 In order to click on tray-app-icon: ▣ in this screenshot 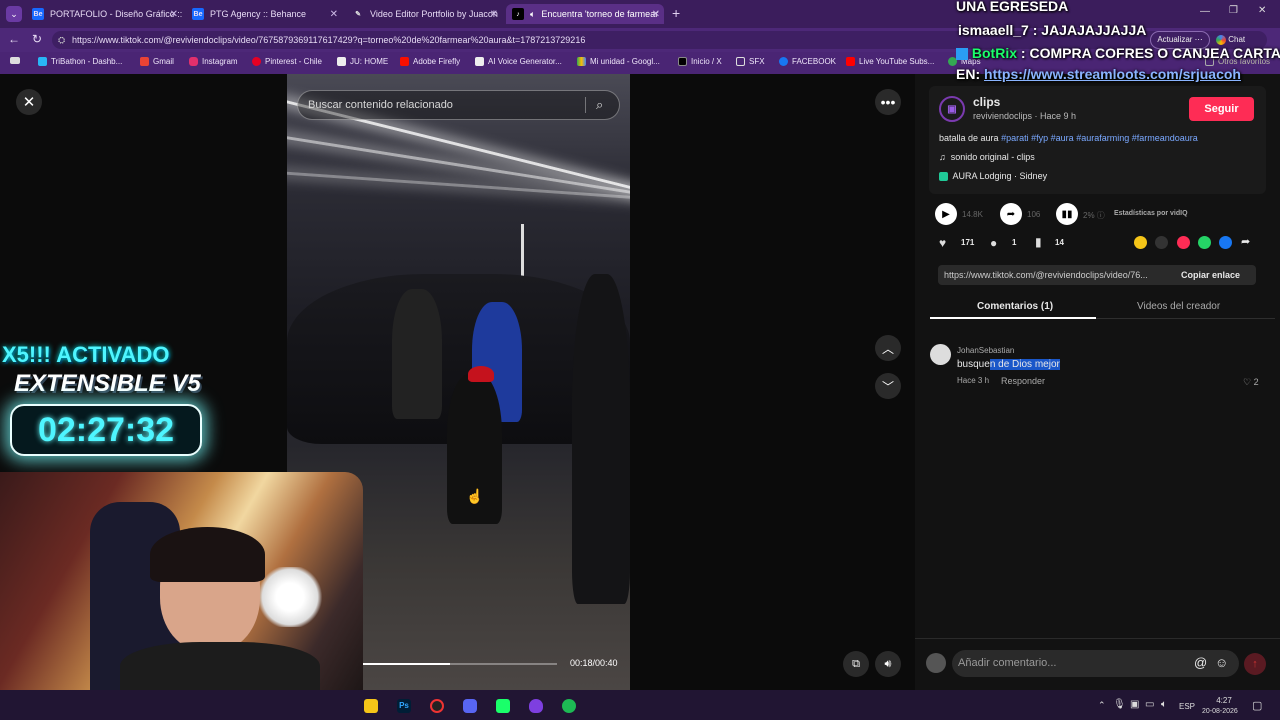, I will do `click(1134, 704)`.